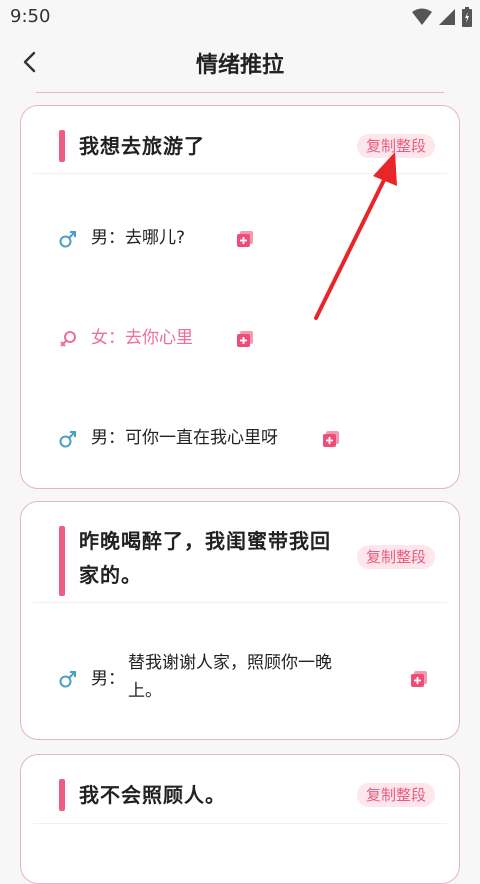 This screenshot has height=884, width=480. I want to click on signal-icon, so click(447, 17).